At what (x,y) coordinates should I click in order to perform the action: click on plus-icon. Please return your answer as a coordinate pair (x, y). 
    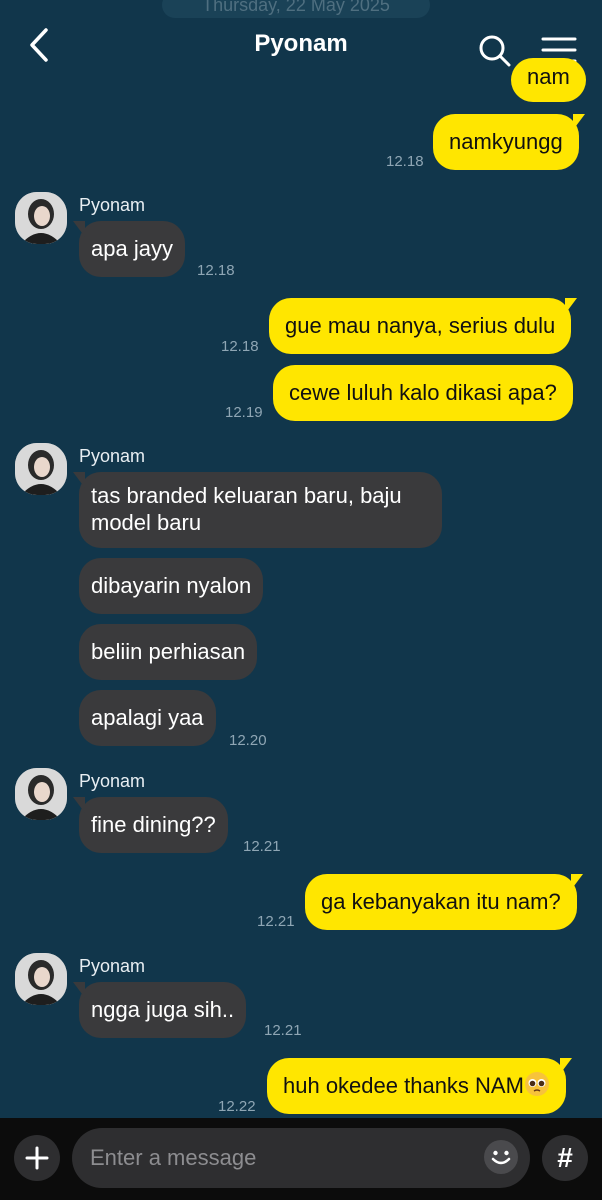
    Looking at the image, I should click on (37, 1158).